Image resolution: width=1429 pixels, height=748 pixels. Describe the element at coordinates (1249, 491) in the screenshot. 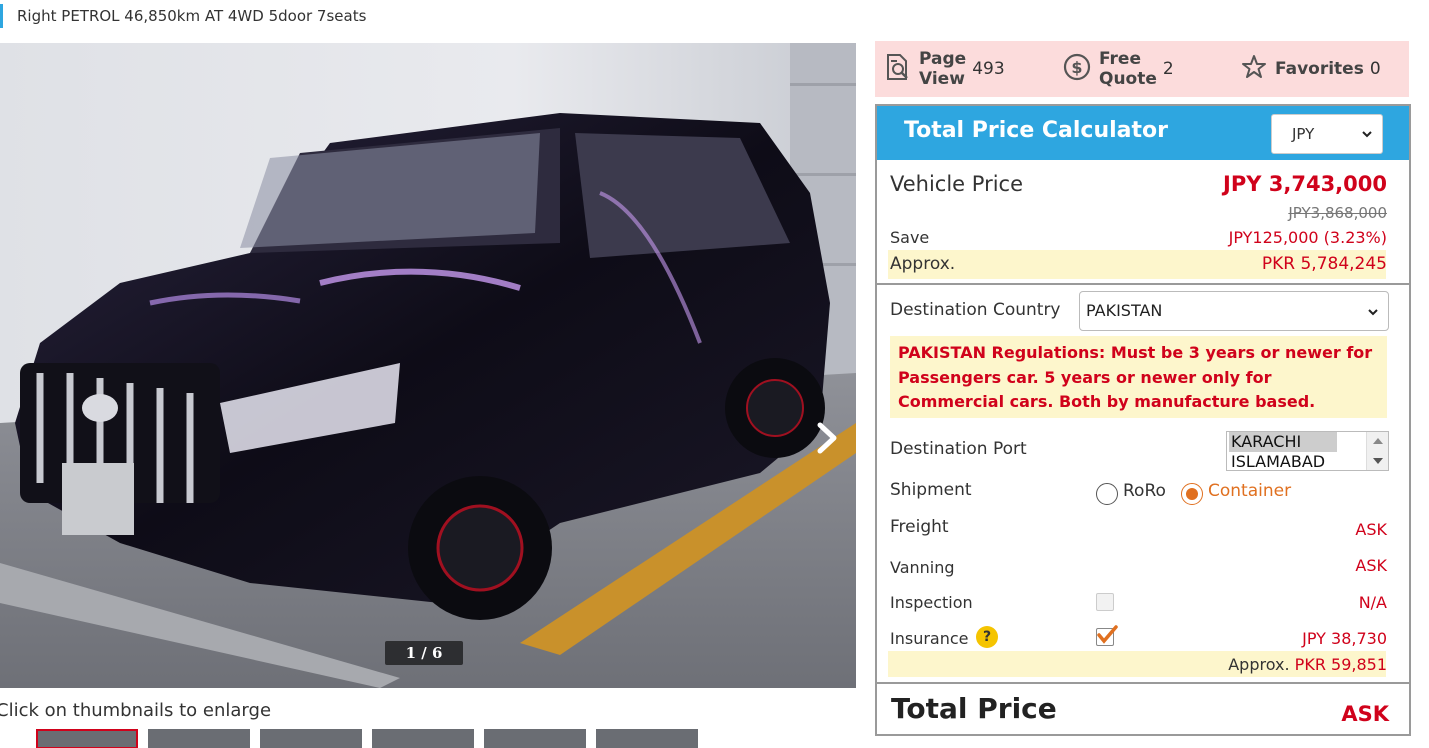

I see `shipment-container-label: Container` at that location.